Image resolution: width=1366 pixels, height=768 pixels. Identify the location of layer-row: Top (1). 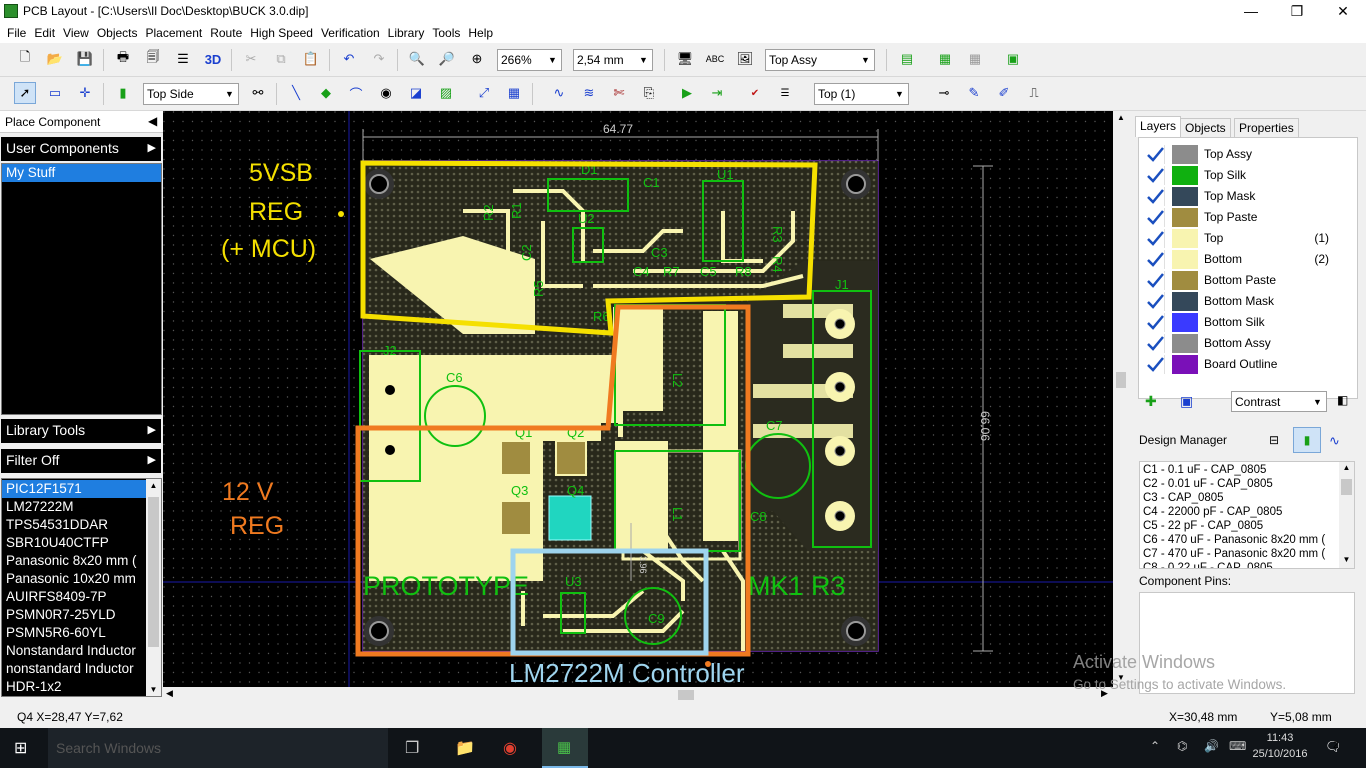
(1236, 238).